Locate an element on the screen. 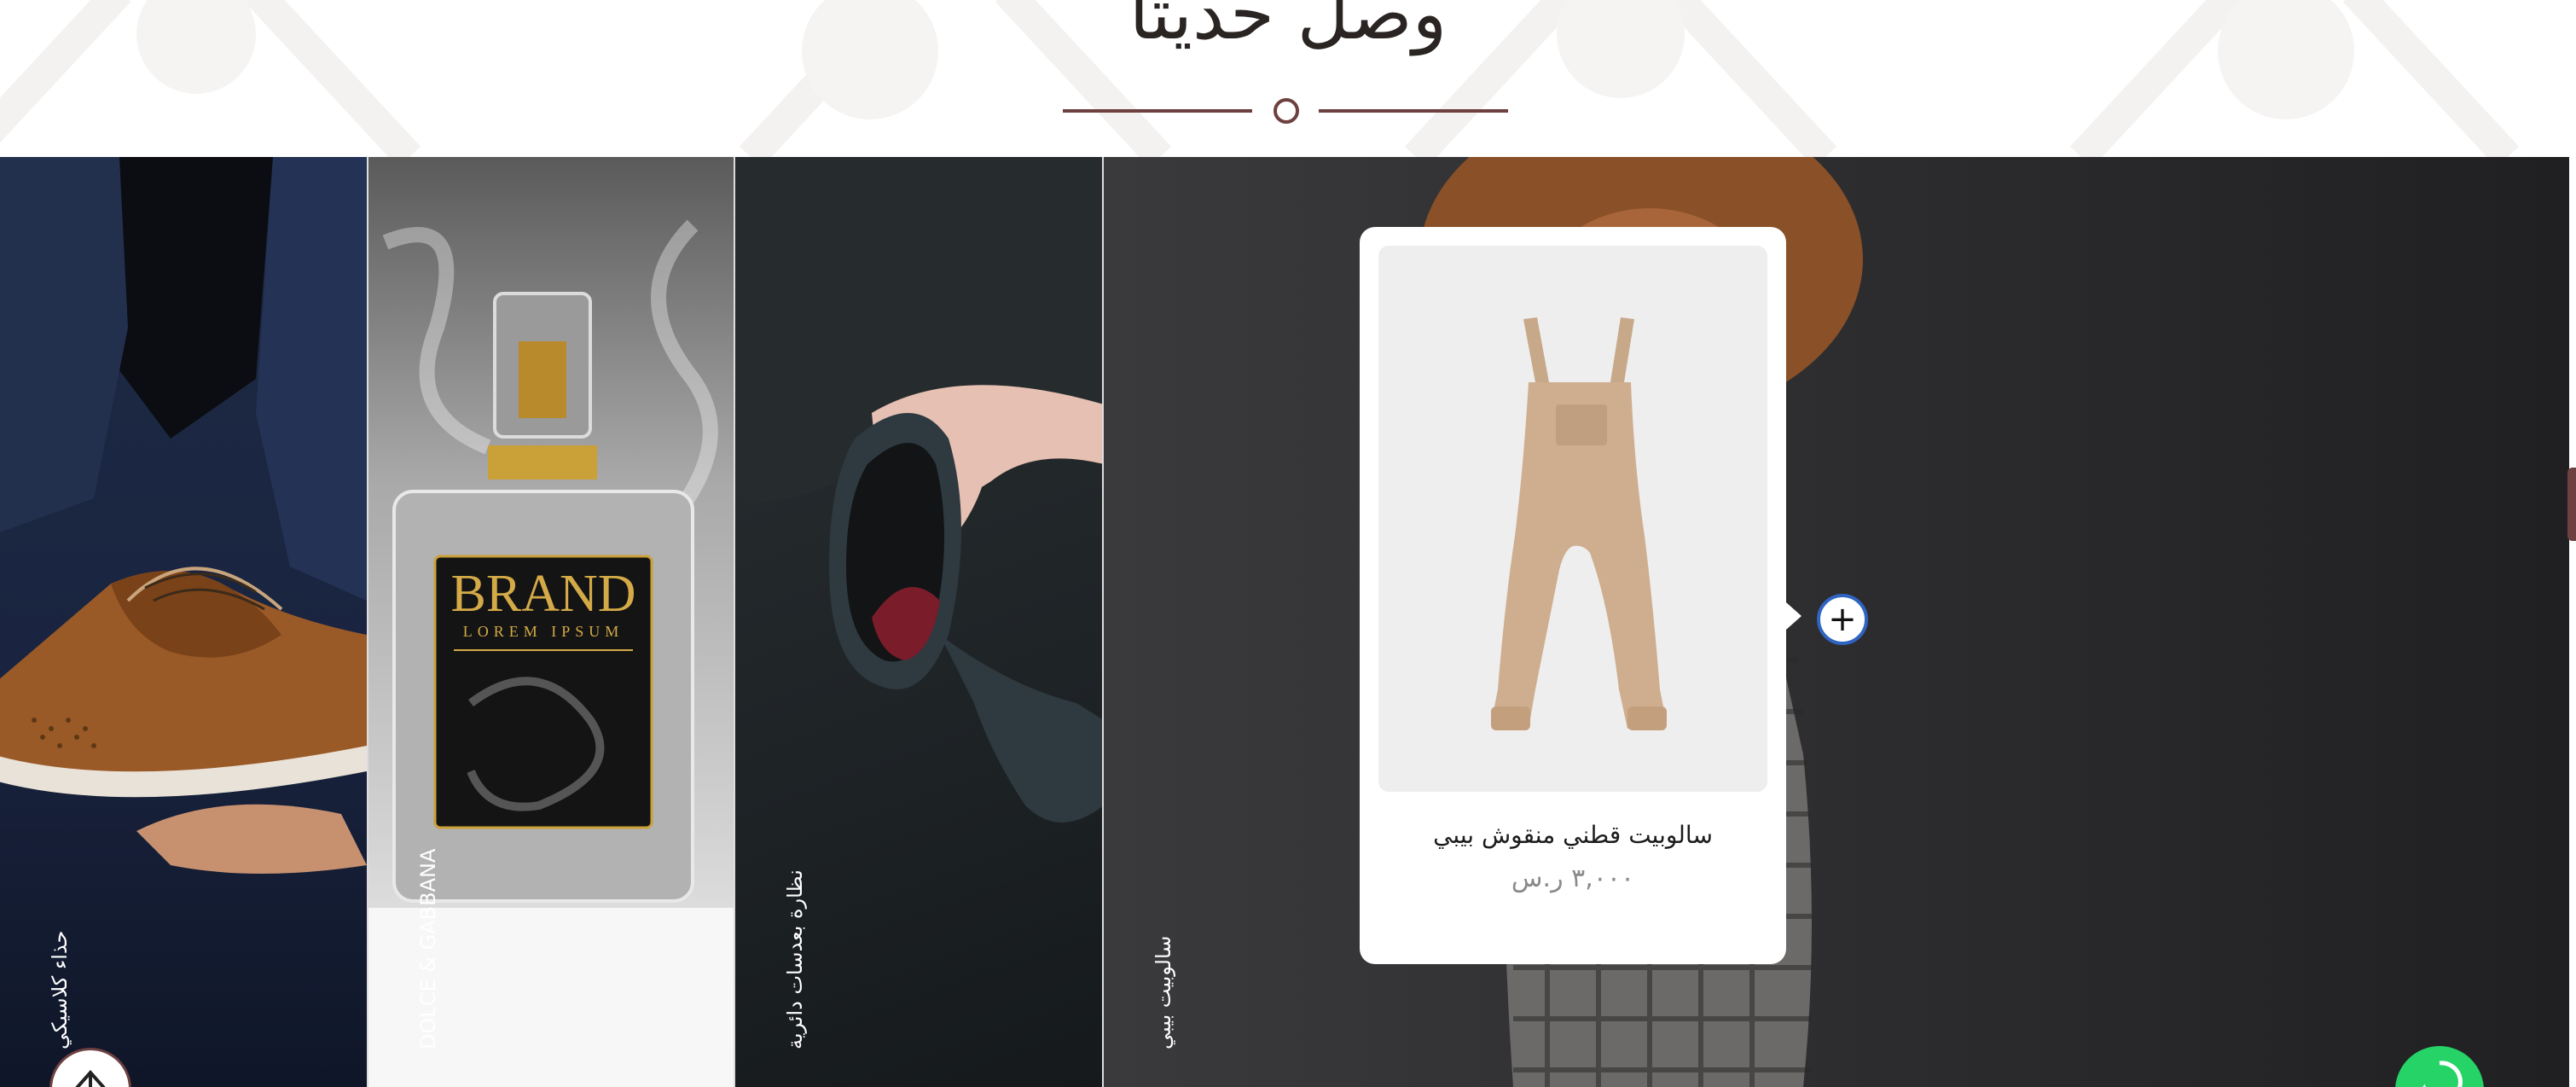 This screenshot has width=2576, height=1087. divider-line-right is located at coordinates (1413, 111).